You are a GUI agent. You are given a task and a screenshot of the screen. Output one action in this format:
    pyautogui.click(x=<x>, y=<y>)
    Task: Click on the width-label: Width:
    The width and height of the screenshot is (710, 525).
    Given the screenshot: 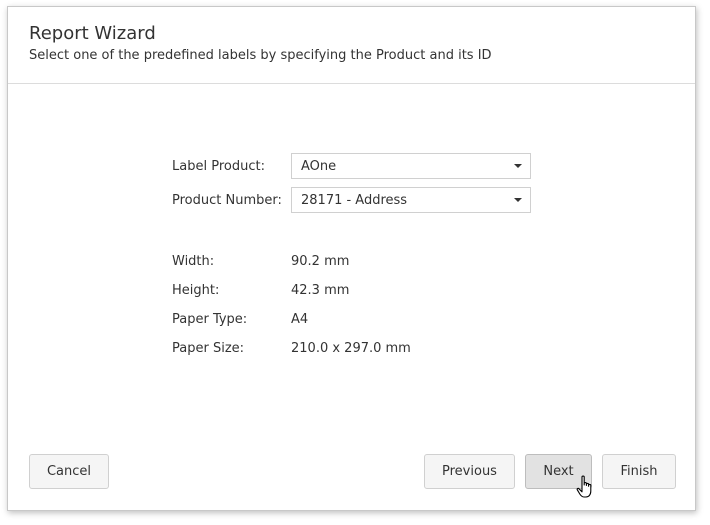 What is the action you would take?
    pyautogui.click(x=193, y=261)
    